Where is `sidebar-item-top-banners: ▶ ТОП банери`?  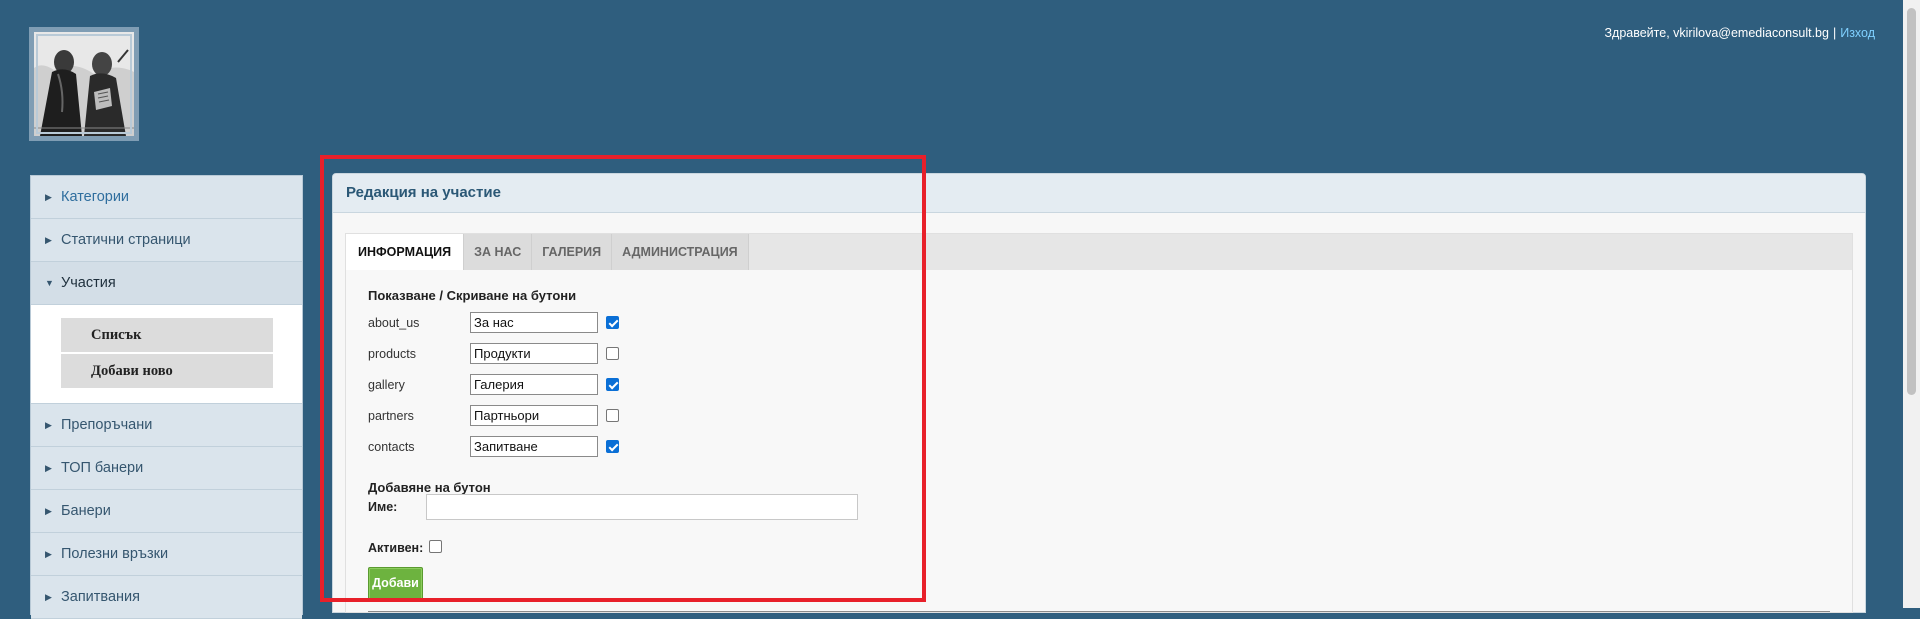 sidebar-item-top-banners: ▶ ТОП банери is located at coordinates (166, 468).